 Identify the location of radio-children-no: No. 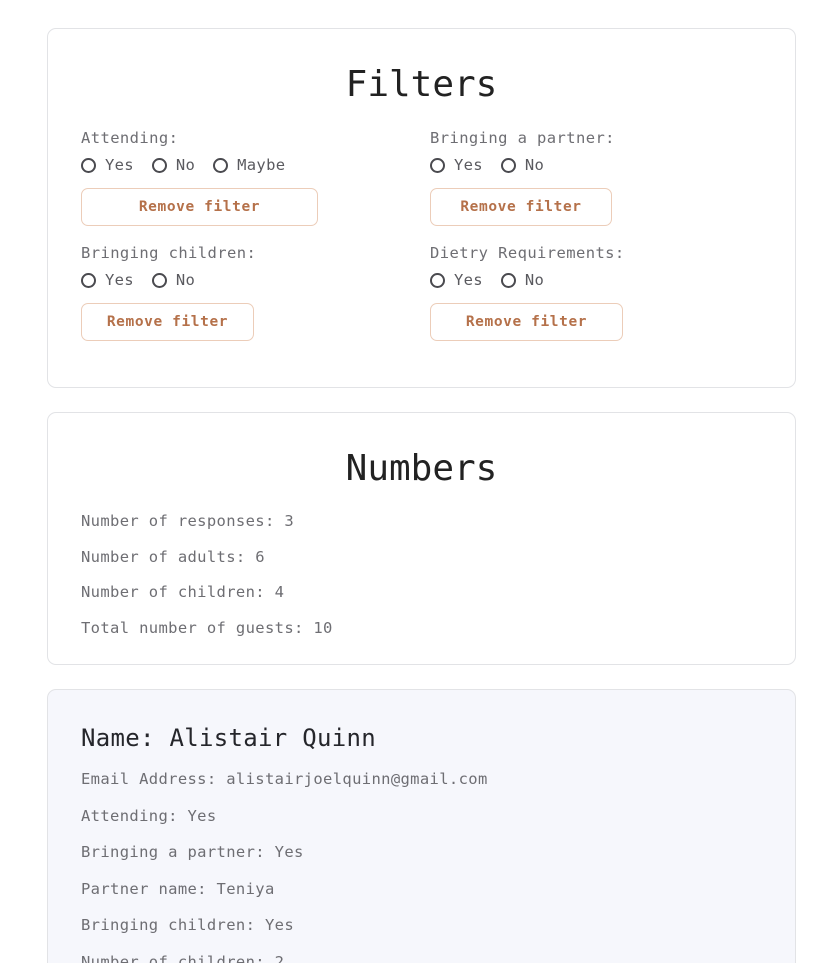
(173, 280).